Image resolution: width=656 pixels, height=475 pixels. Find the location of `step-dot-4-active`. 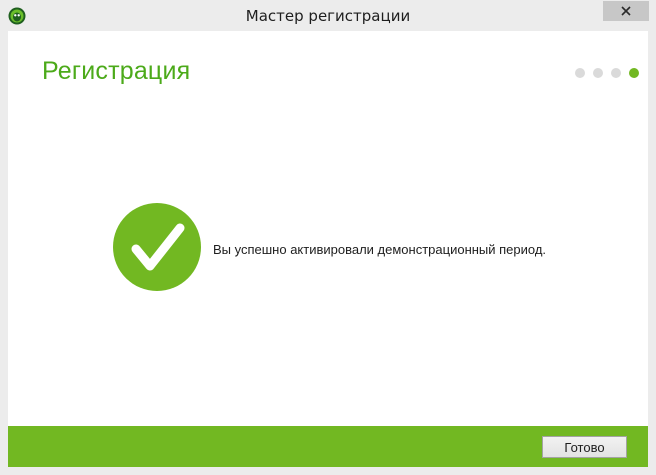

step-dot-4-active is located at coordinates (634, 73).